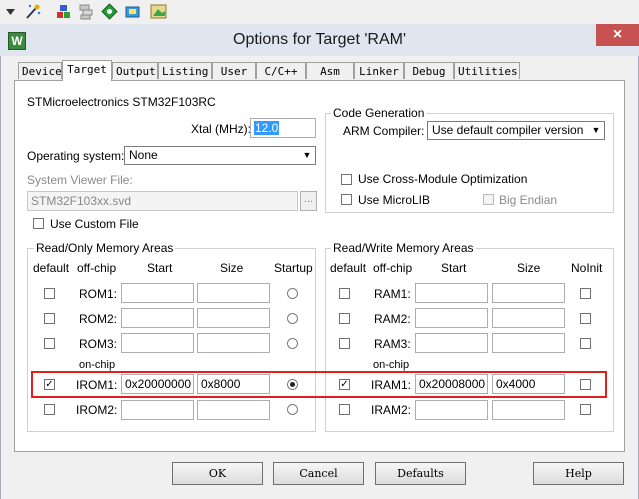 This screenshot has height=499, width=639. I want to click on os-label: Operating system:, so click(76, 156).